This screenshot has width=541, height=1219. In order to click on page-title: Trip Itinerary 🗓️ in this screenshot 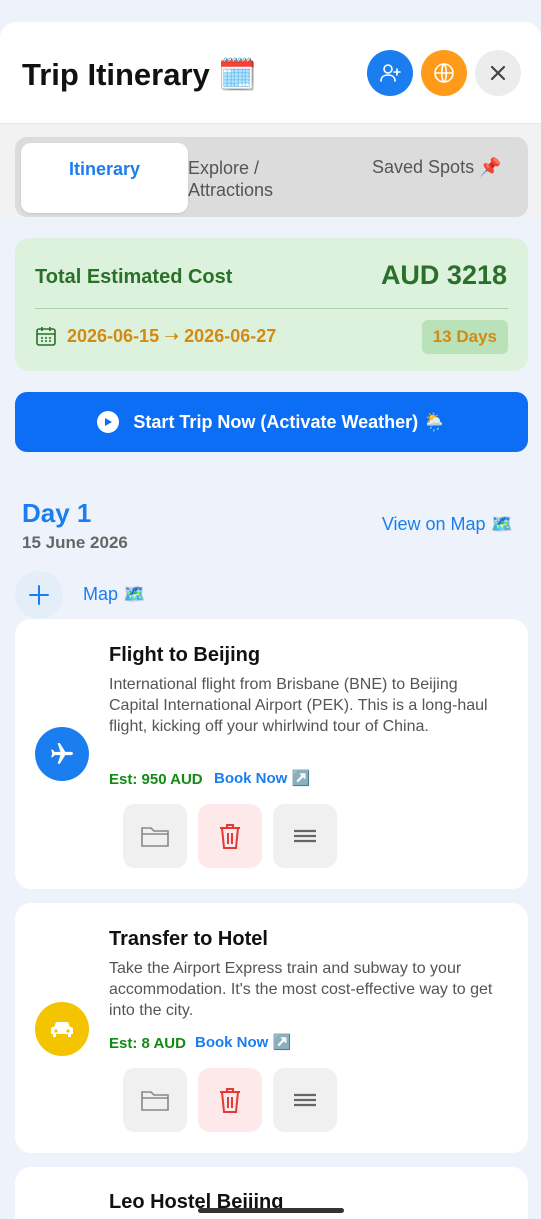, I will do `click(139, 74)`.